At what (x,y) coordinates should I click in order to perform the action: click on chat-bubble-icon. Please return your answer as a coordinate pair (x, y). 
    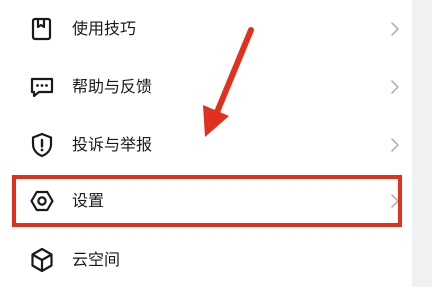
    Looking at the image, I should click on (42, 87).